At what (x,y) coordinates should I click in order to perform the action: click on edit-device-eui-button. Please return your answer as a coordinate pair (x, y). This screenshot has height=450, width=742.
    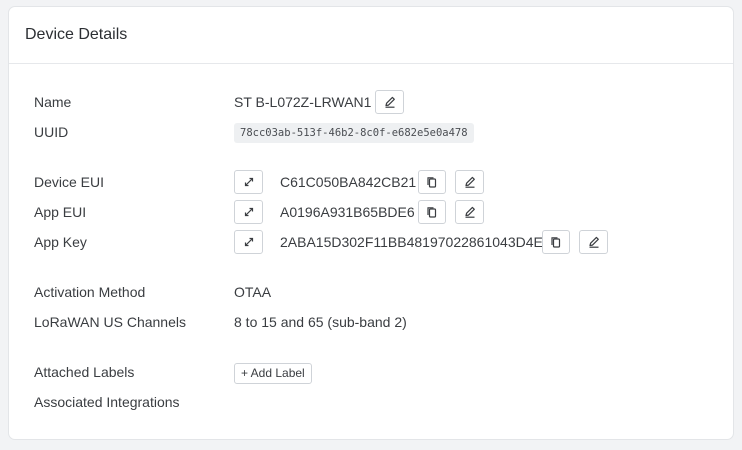
    Looking at the image, I should click on (469, 182).